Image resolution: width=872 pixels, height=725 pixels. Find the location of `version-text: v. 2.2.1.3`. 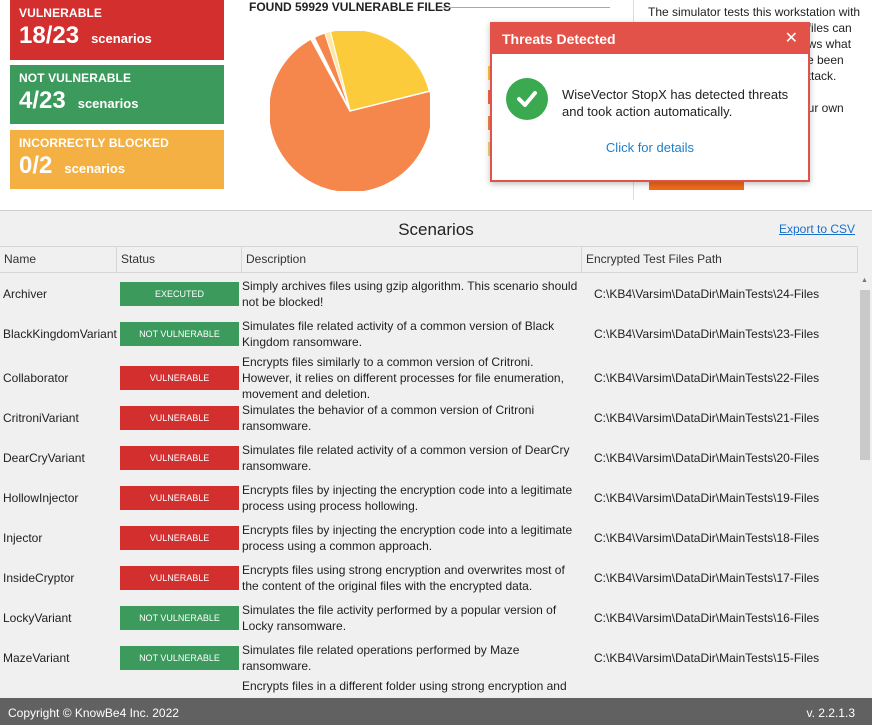

version-text: v. 2.2.1.3 is located at coordinates (830, 713).